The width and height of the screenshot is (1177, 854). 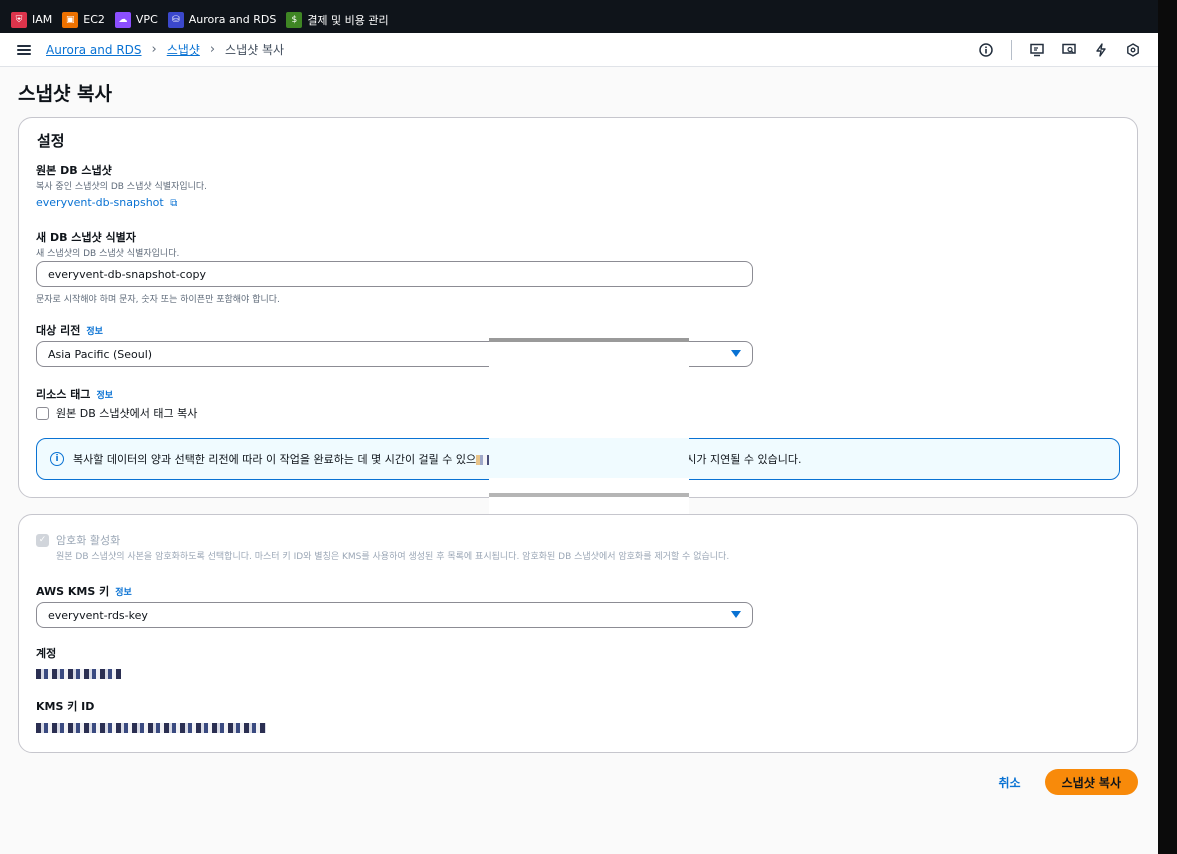 I want to click on resource-tags-label: 리소스 태그 정보, so click(x=74, y=394).